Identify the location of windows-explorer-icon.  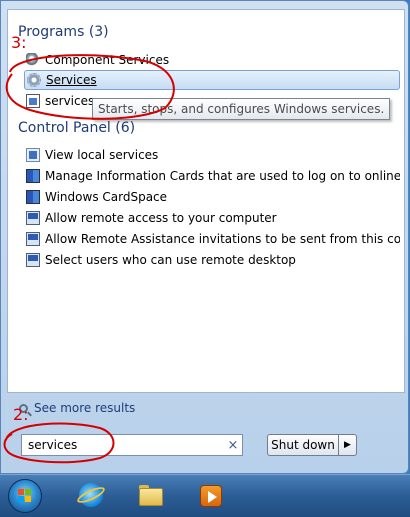
(151, 496).